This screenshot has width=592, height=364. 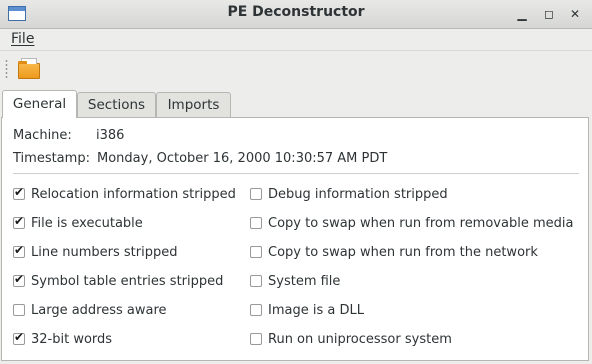 I want to click on checkbox-label: Line numbers stripped, so click(x=104, y=252).